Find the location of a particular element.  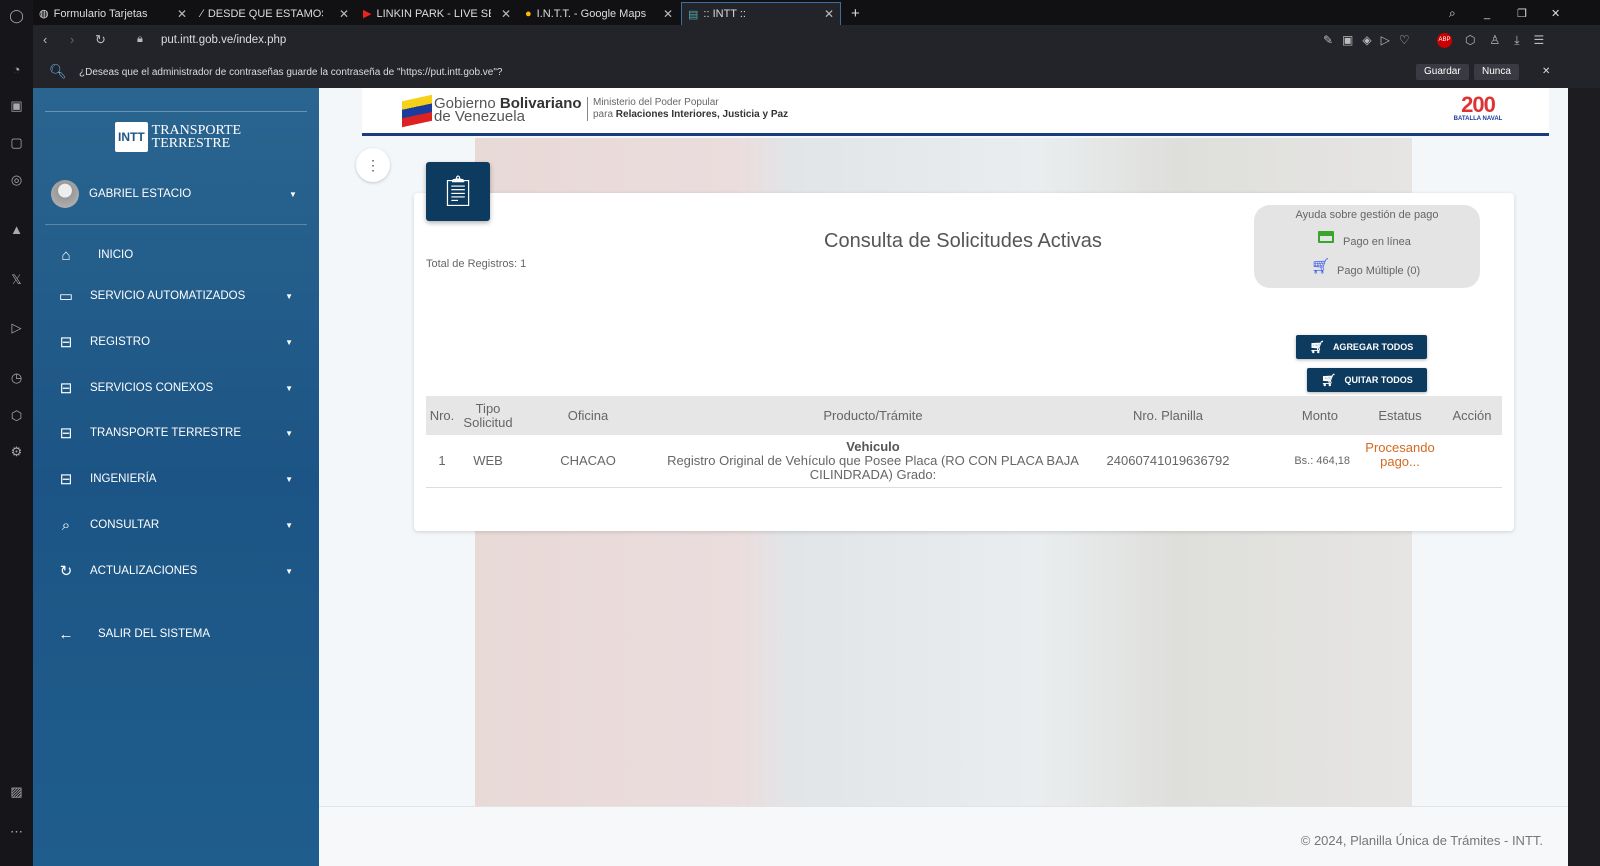

card-icon: ▭ is located at coordinates (66, 296).